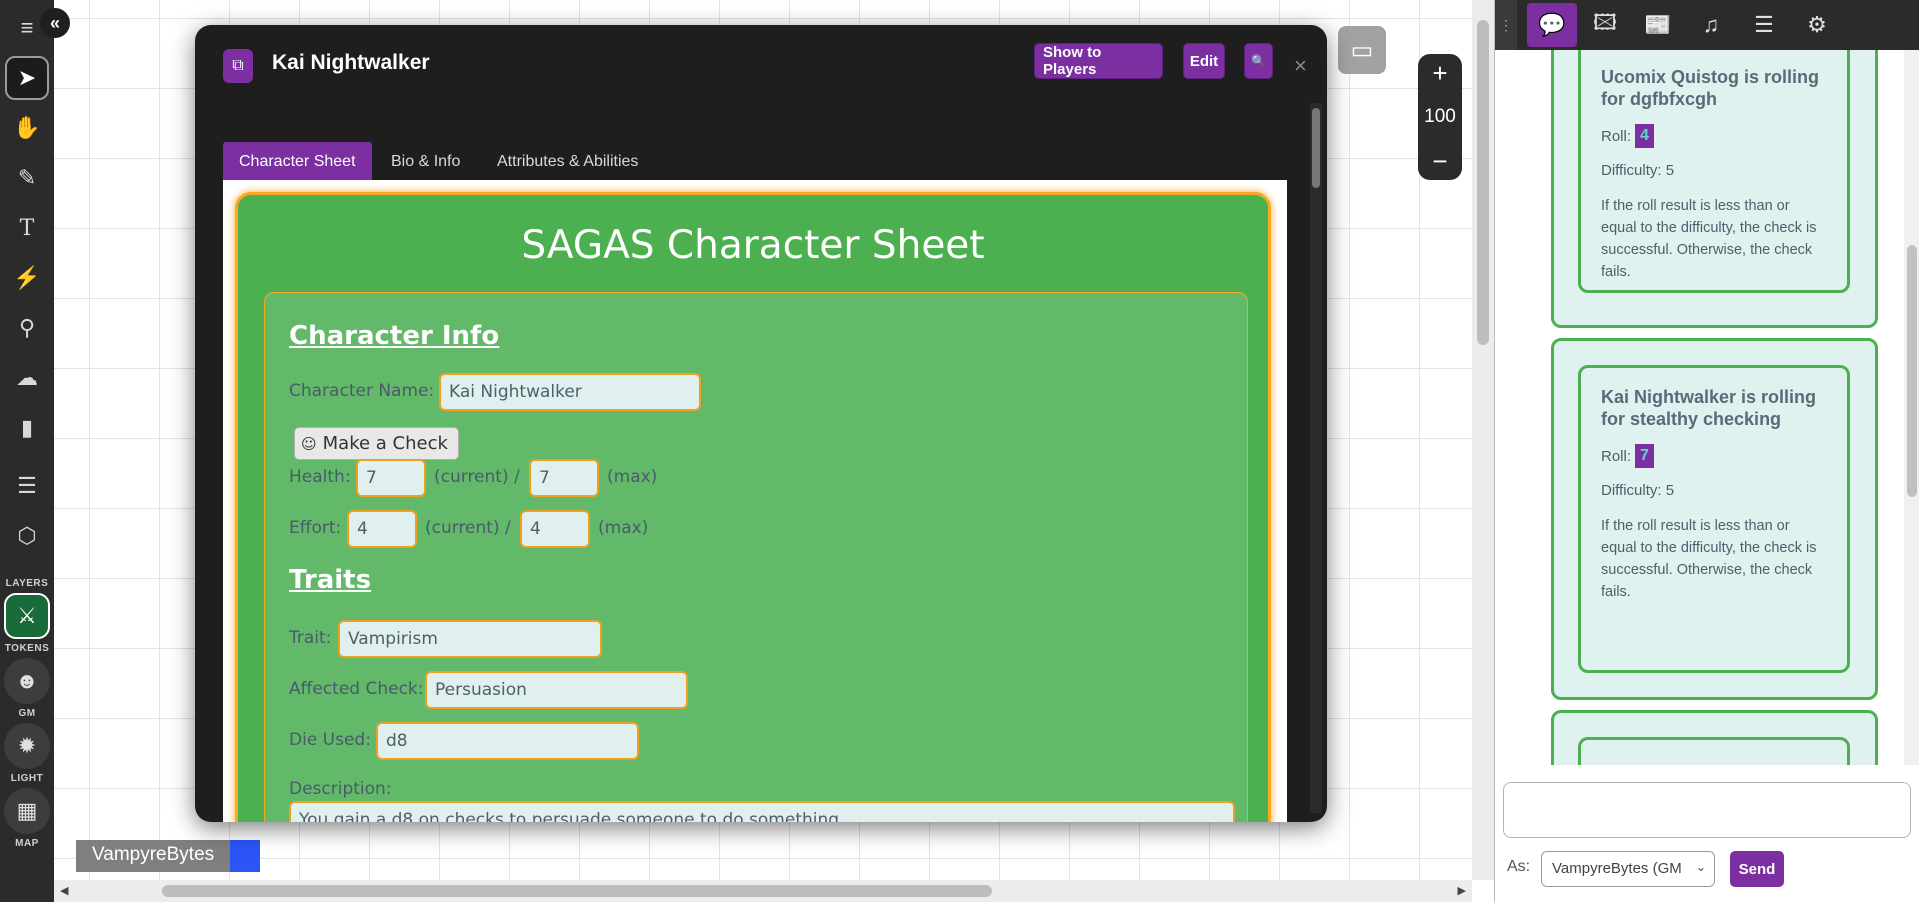 This screenshot has height=902, width=1919. I want to click on gm-layer-button: ☻, so click(27, 681).